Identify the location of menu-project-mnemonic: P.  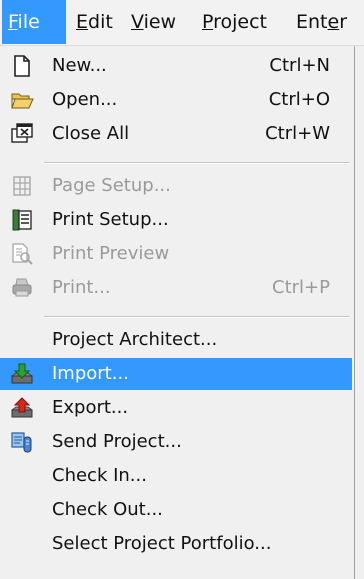
(208, 22).